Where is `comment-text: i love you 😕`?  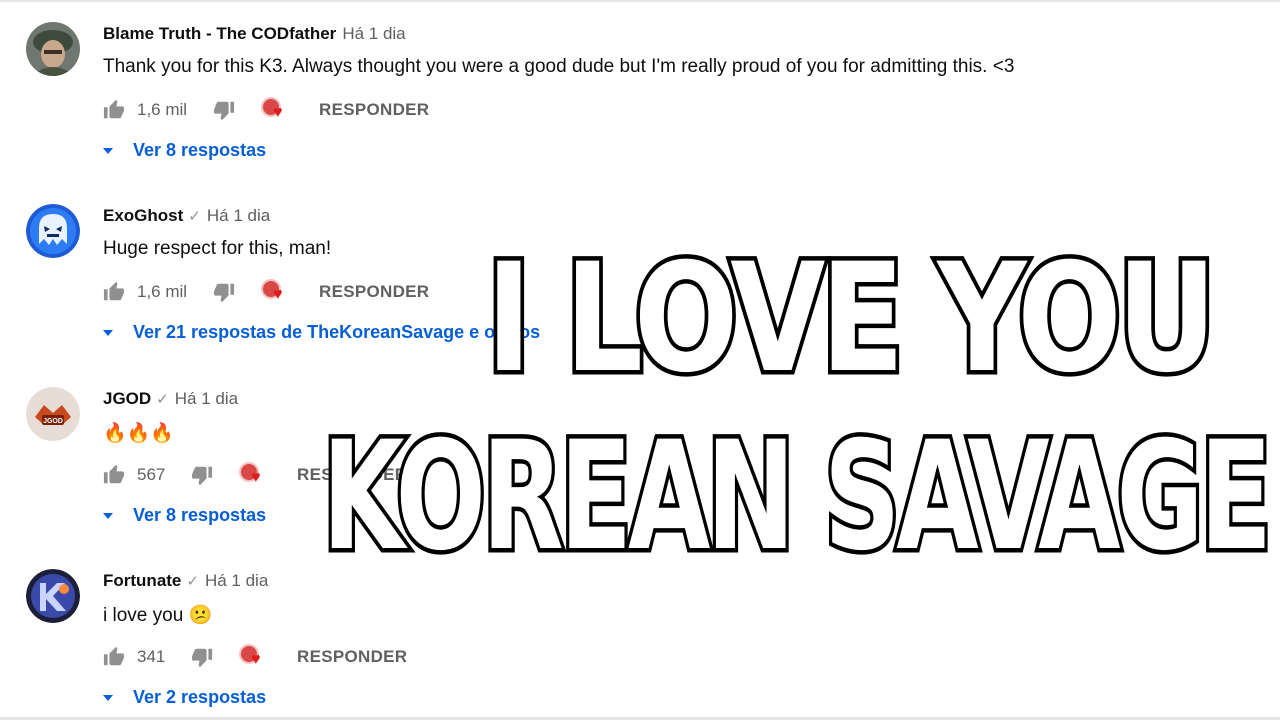
comment-text: i love you 😕 is located at coordinates (158, 615).